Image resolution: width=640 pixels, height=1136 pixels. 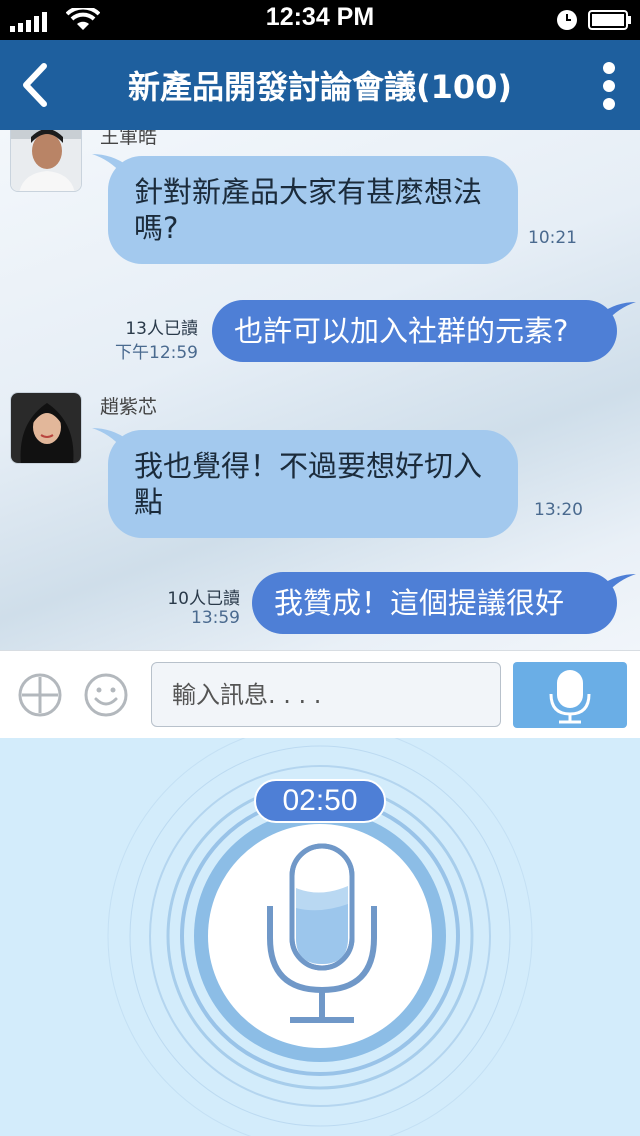 What do you see at coordinates (203, 599) in the screenshot?
I see `read-count: 10人已讀` at bounding box center [203, 599].